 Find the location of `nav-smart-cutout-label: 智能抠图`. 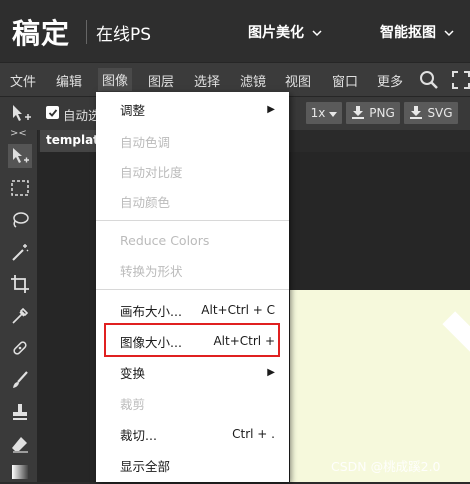

nav-smart-cutout-label: 智能抠图 is located at coordinates (408, 33).